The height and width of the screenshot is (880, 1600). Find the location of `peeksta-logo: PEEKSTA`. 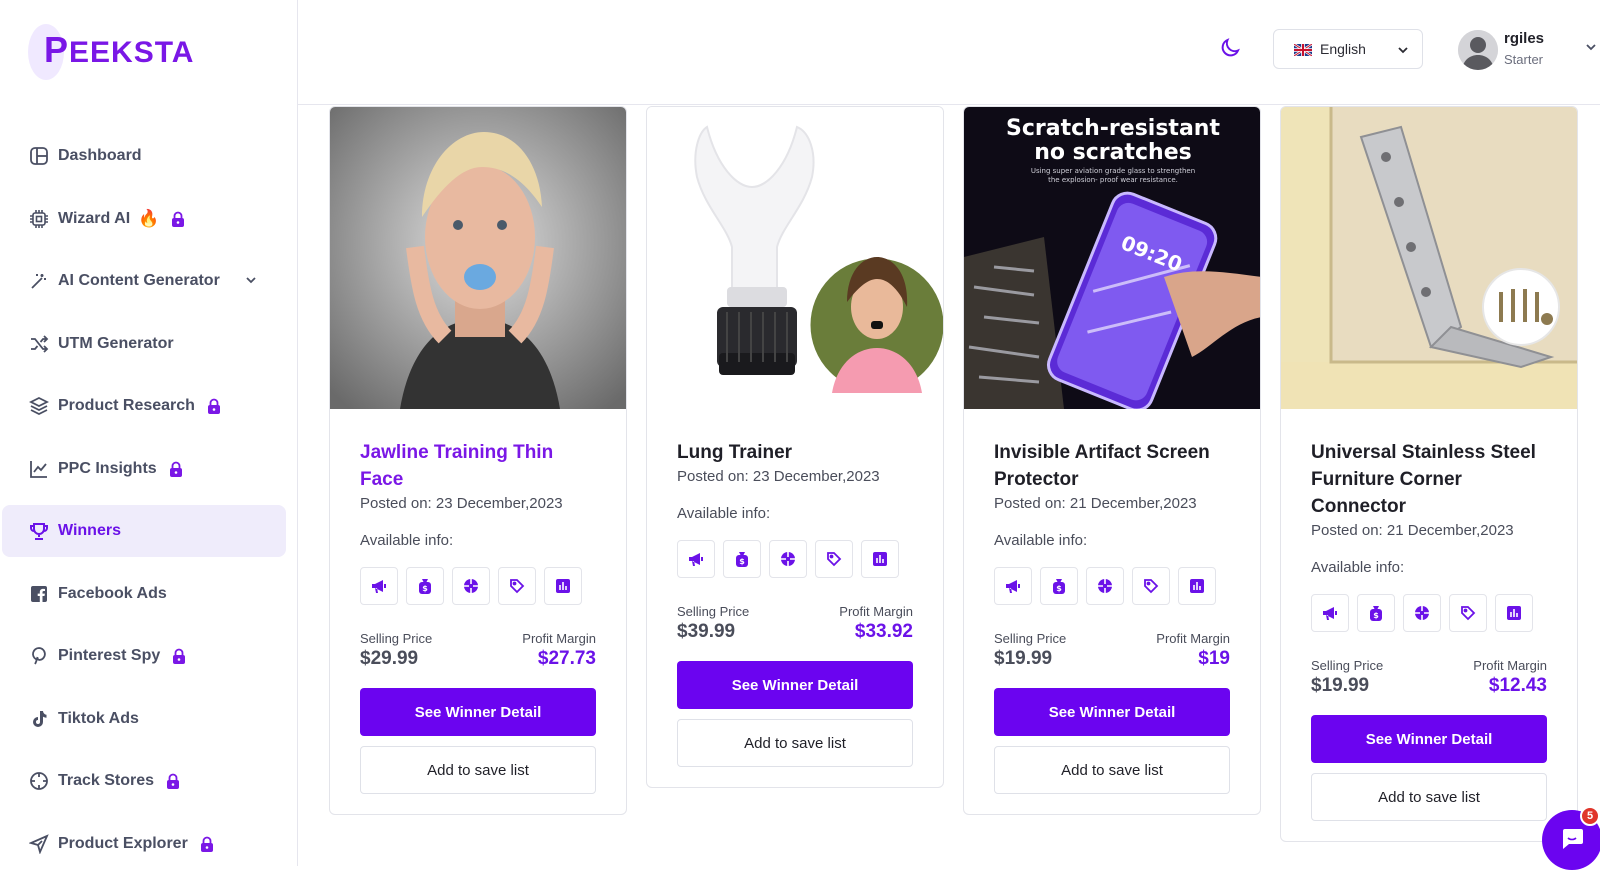

peeksta-logo: PEEKSTA is located at coordinates (111, 50).